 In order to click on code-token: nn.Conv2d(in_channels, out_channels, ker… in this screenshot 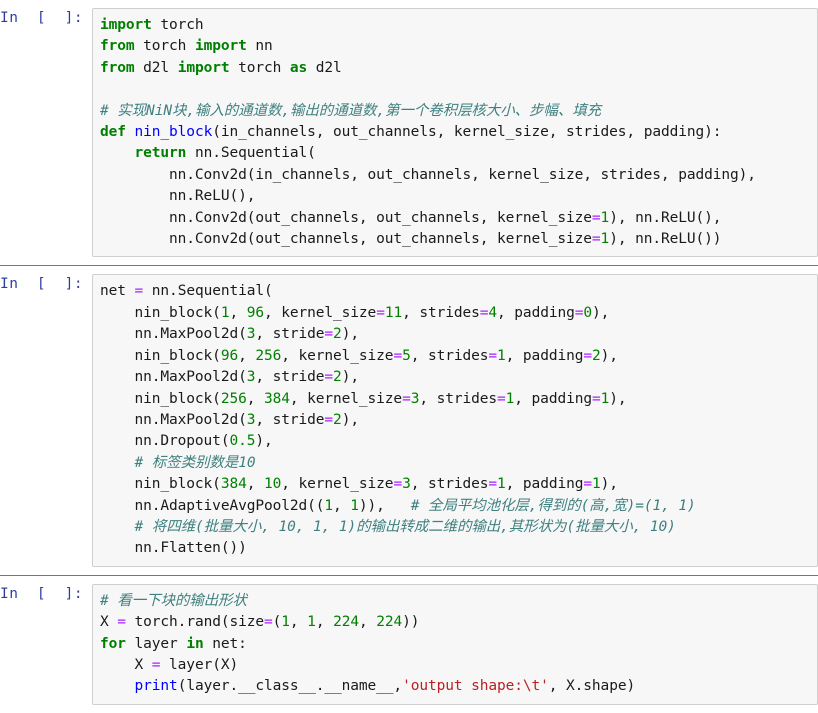, I will do `click(428, 174)`.